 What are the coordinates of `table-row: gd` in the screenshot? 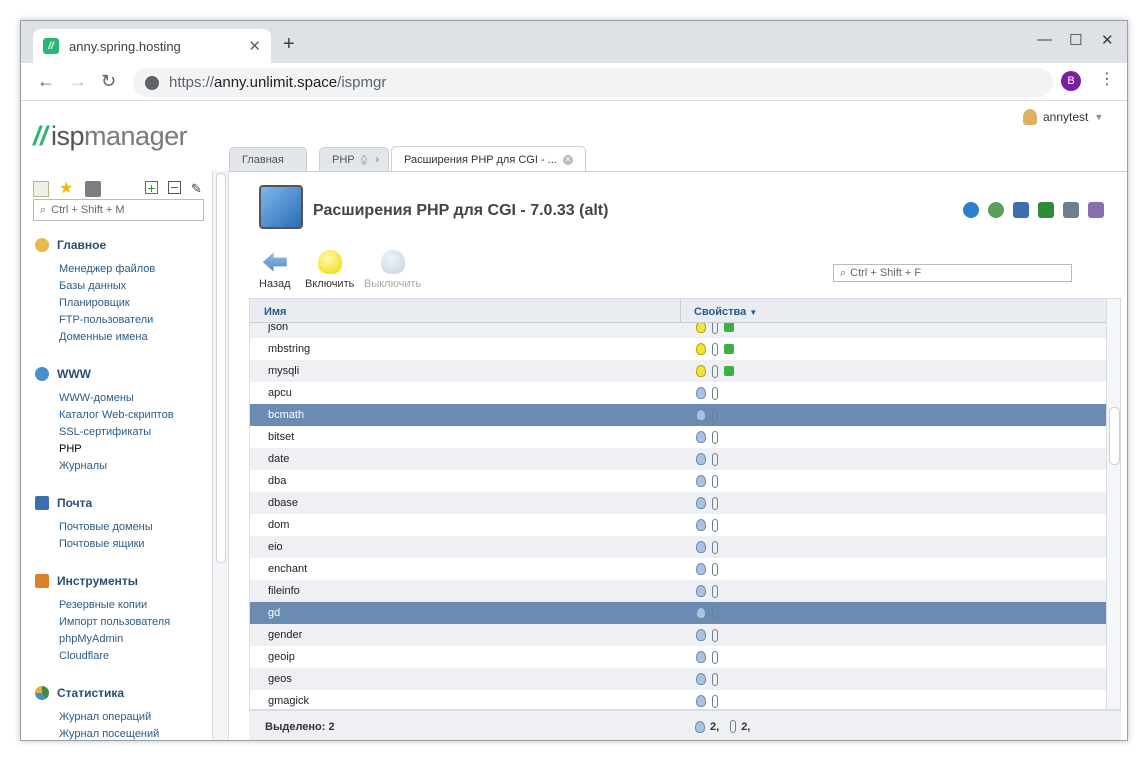 It's located at (678, 613).